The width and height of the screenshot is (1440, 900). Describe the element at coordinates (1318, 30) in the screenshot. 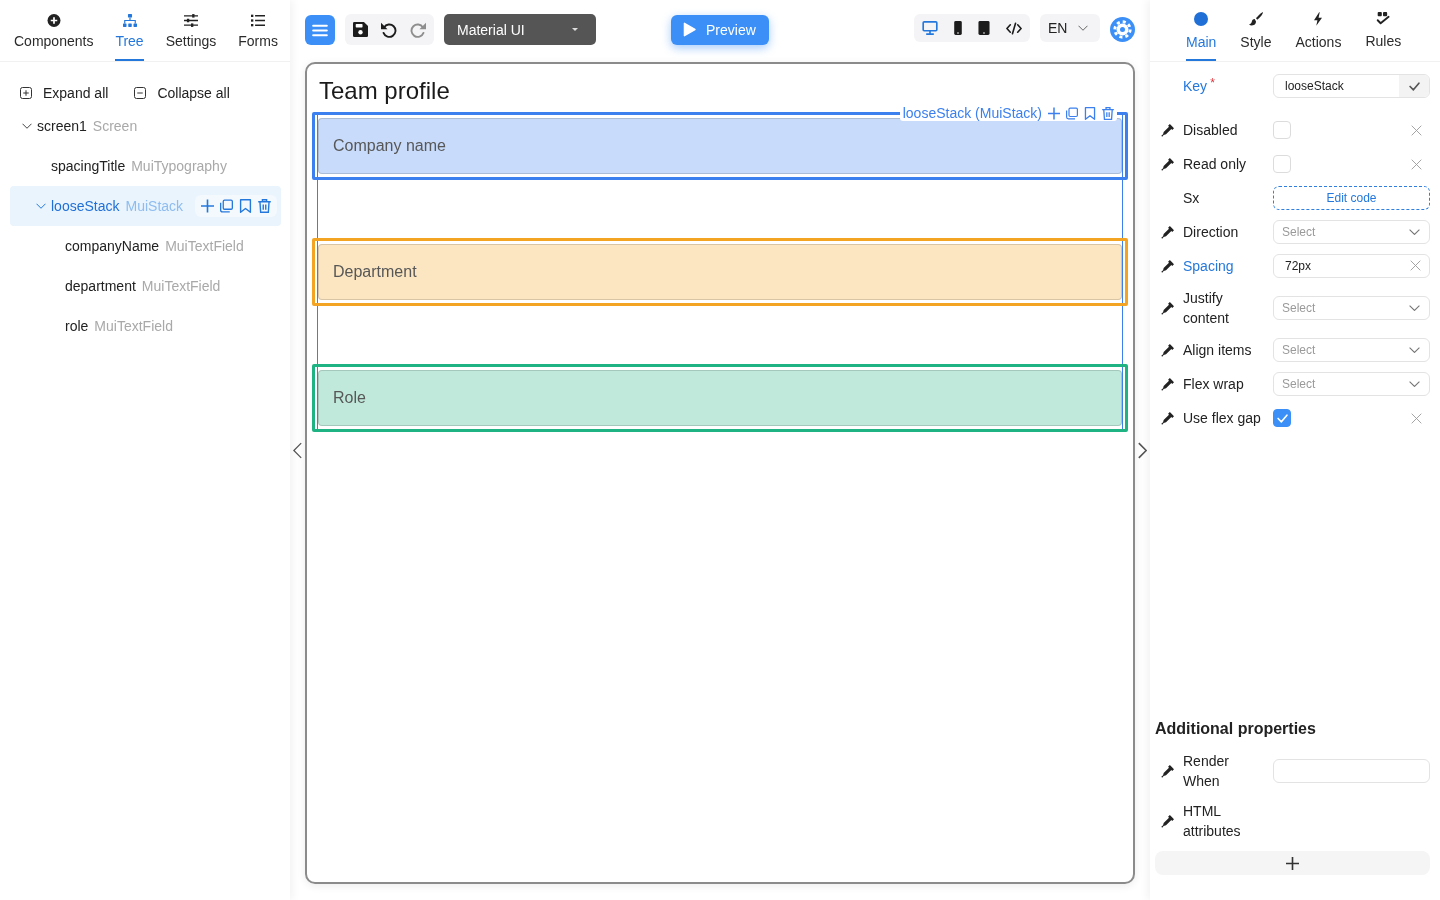

I see `panel-tab: Actions` at that location.